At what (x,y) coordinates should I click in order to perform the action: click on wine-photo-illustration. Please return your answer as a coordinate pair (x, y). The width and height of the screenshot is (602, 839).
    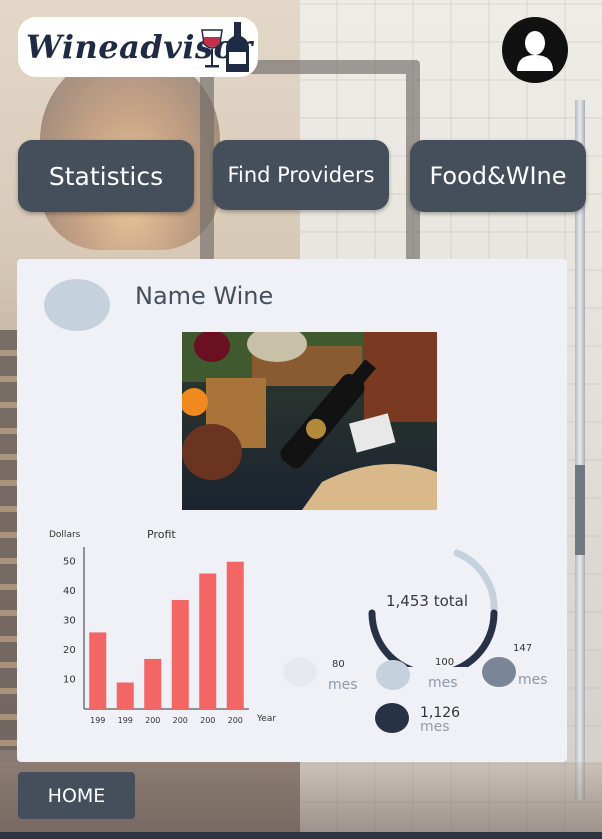
    Looking at the image, I should click on (309, 421).